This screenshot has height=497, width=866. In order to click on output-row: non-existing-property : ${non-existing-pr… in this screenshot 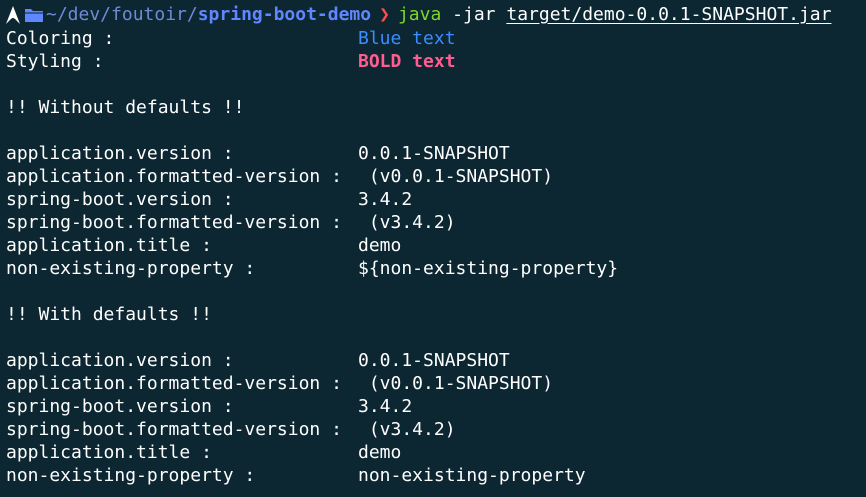, I will do `click(436, 268)`.